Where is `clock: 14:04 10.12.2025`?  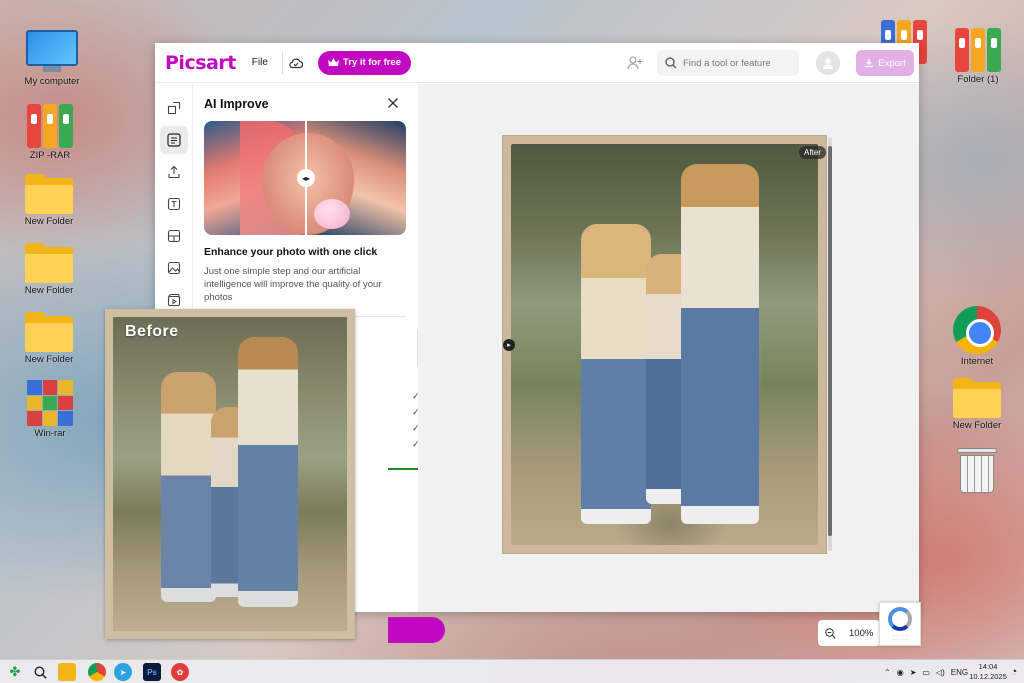
clock: 14:04 10.12.2025 is located at coordinates (988, 672).